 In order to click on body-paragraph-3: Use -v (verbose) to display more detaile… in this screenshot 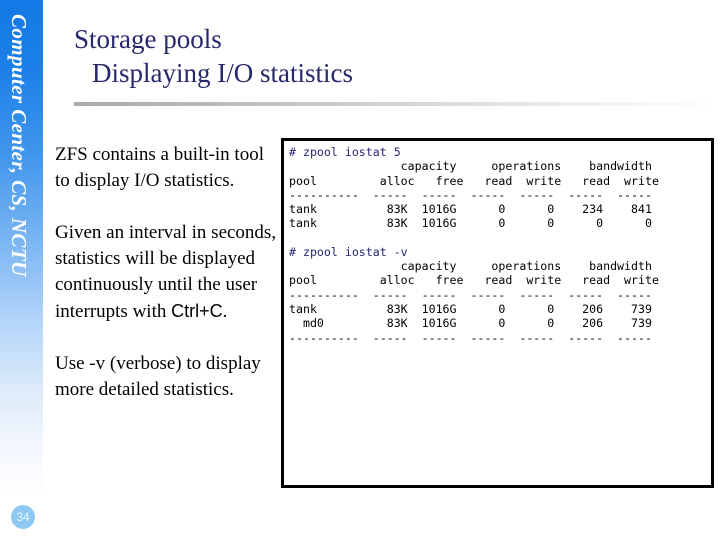, I will do `click(158, 376)`.